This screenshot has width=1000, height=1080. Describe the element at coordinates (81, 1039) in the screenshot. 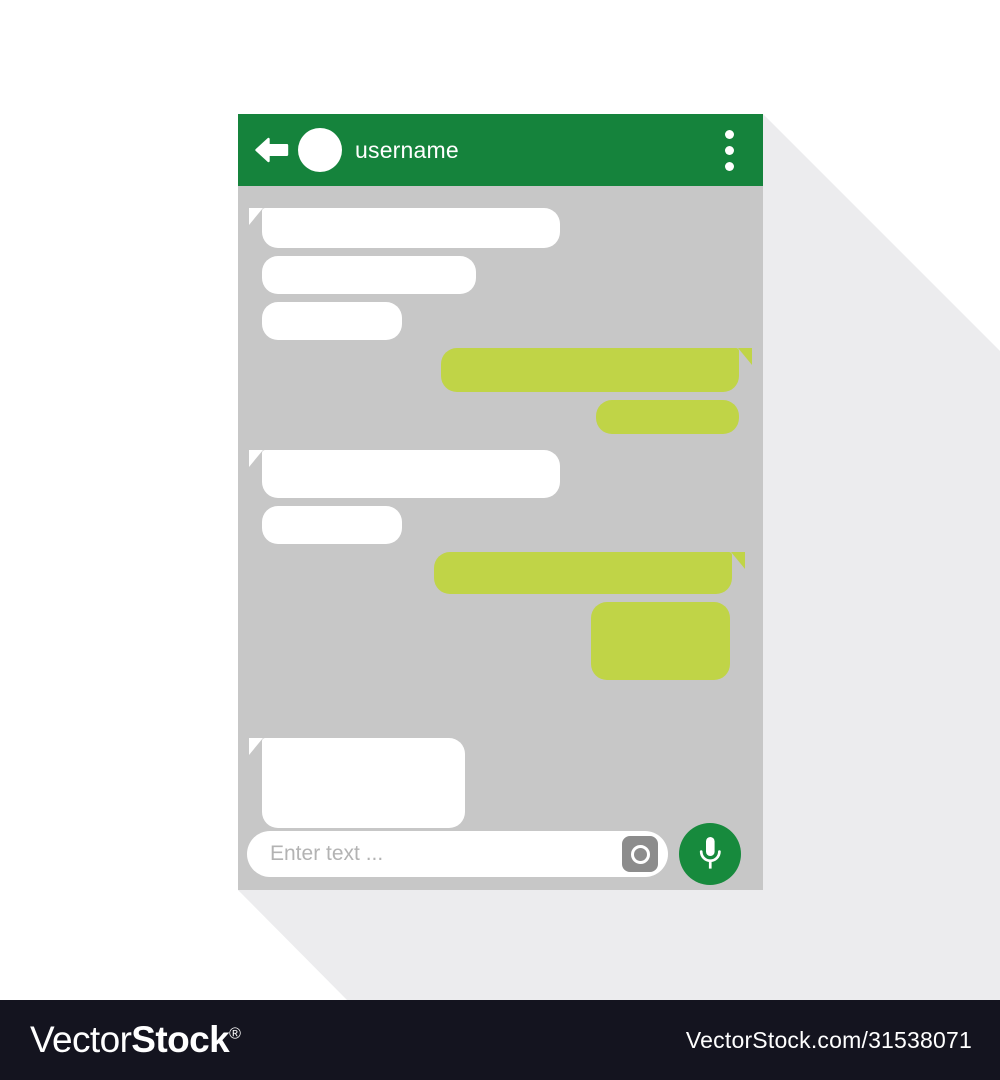

I see `logo-text-part-1: Vector` at that location.